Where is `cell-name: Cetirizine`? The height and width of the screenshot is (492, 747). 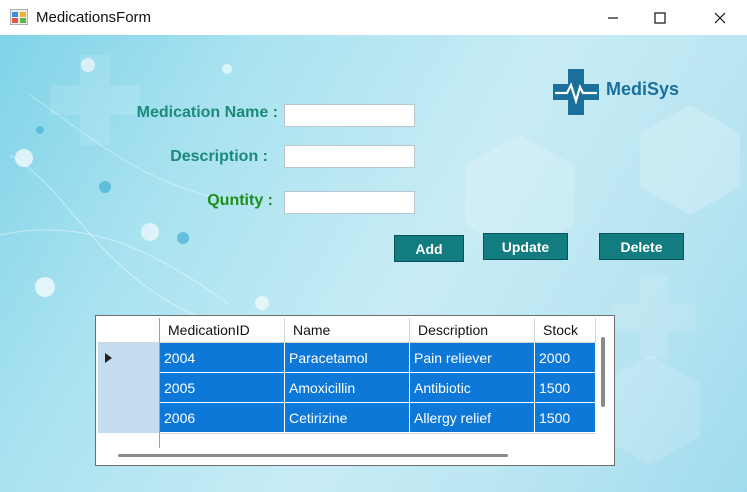
cell-name: Cetirizine is located at coordinates (347, 418).